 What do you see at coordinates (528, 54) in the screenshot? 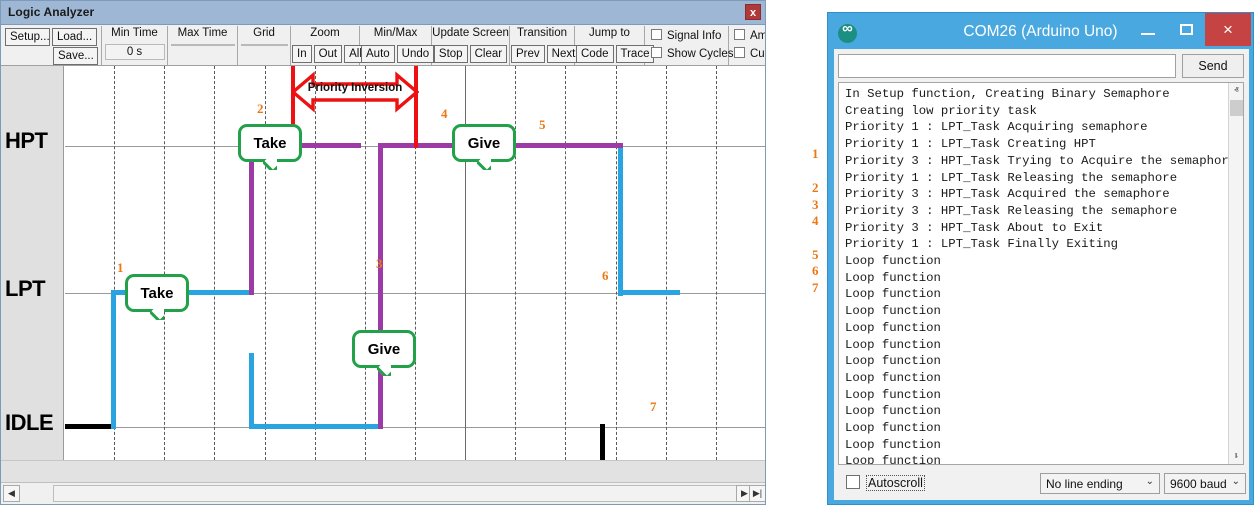
I see `transition-prev-button: Prev` at bounding box center [528, 54].